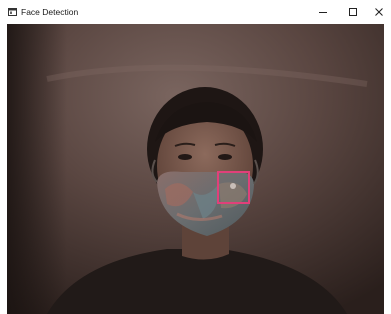 This screenshot has width=391, height=314. What do you see at coordinates (185, 157) in the screenshot?
I see `left-eye` at bounding box center [185, 157].